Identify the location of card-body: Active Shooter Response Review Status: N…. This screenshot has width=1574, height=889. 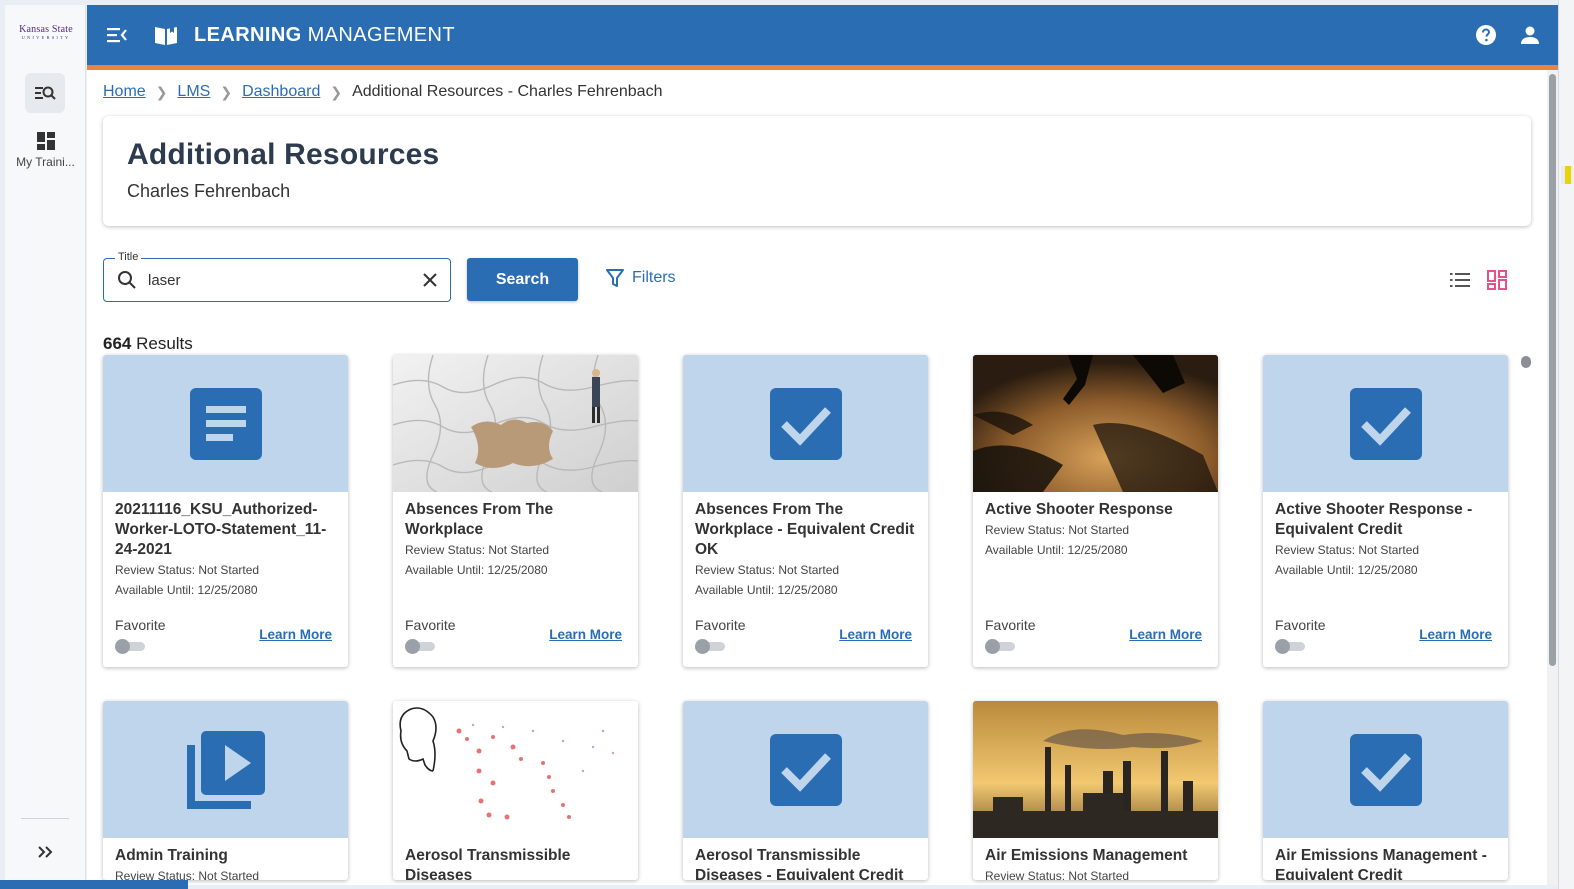
(1096, 530).